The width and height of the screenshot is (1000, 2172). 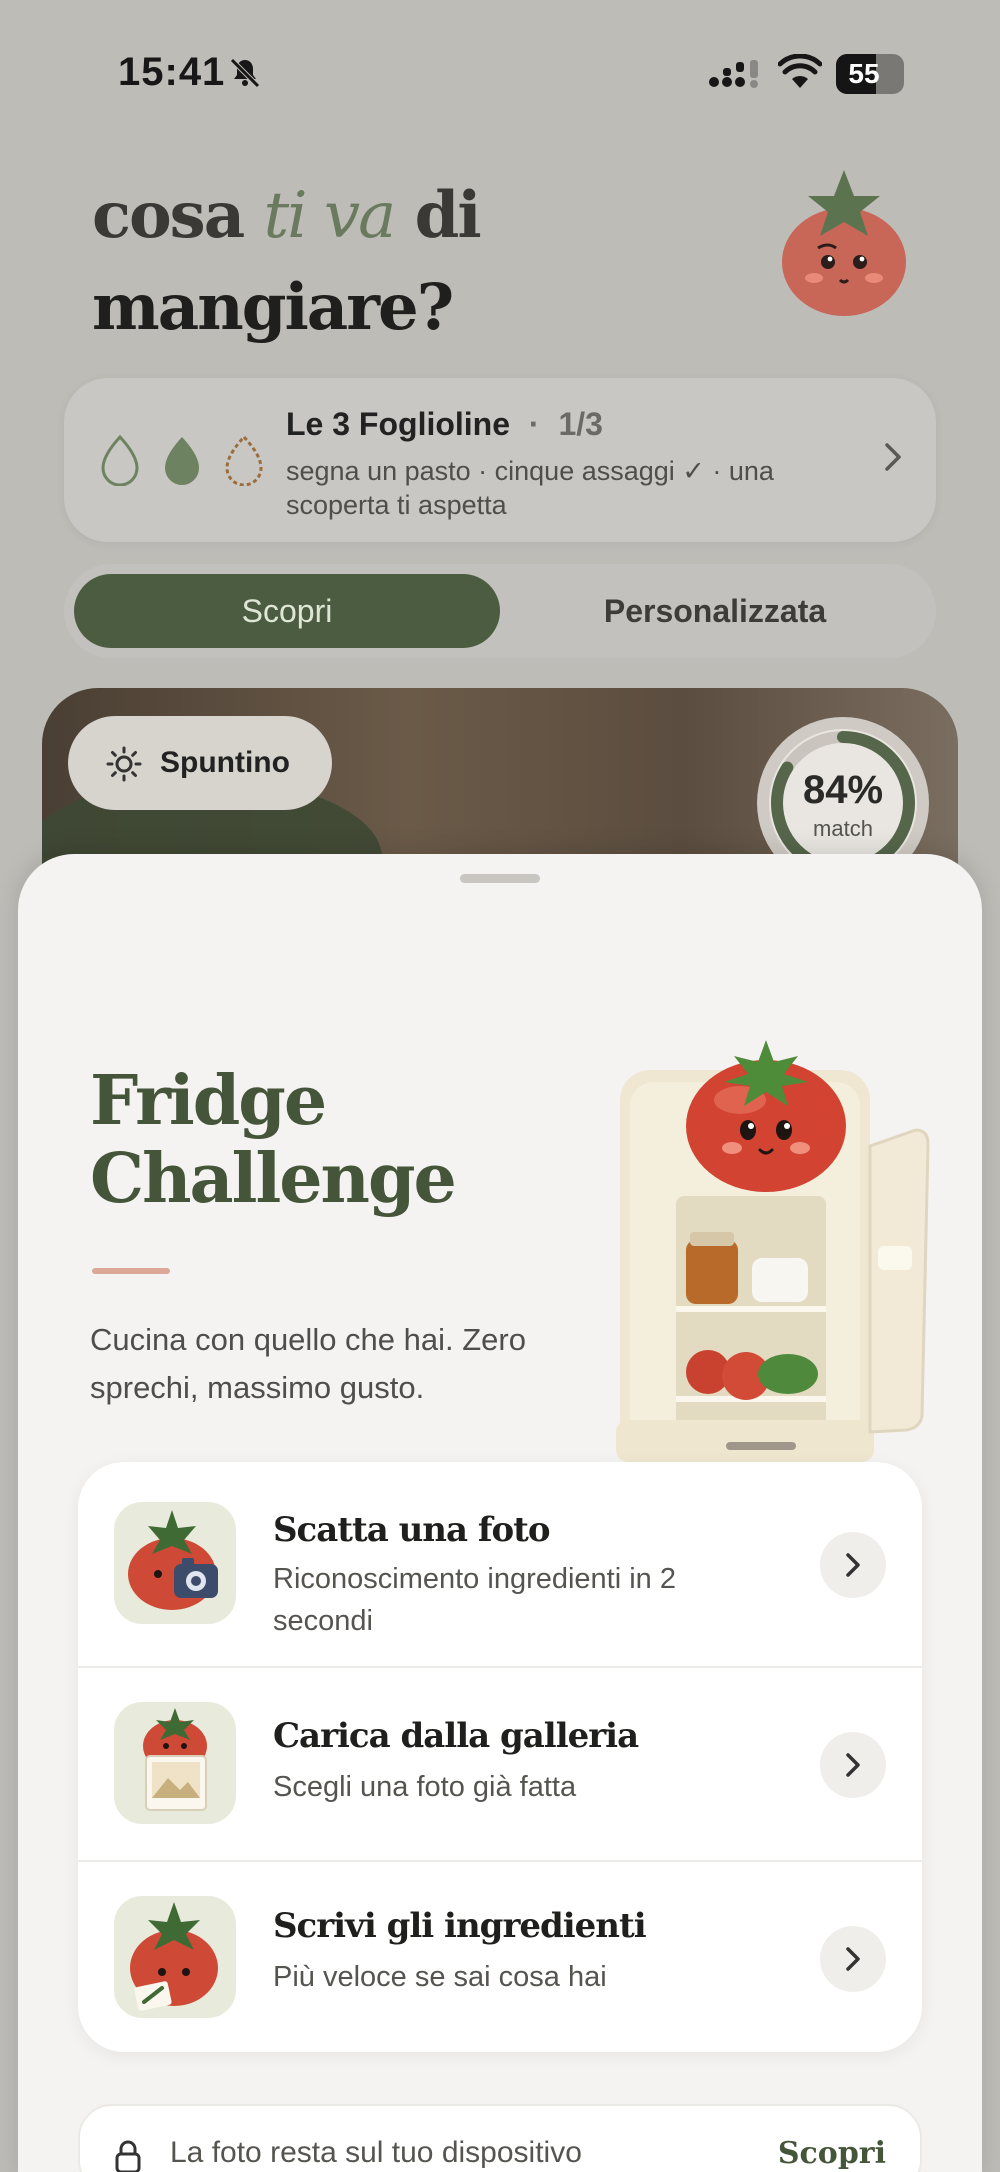 What do you see at coordinates (172, 72) in the screenshot?
I see `clock: 15:41` at bounding box center [172, 72].